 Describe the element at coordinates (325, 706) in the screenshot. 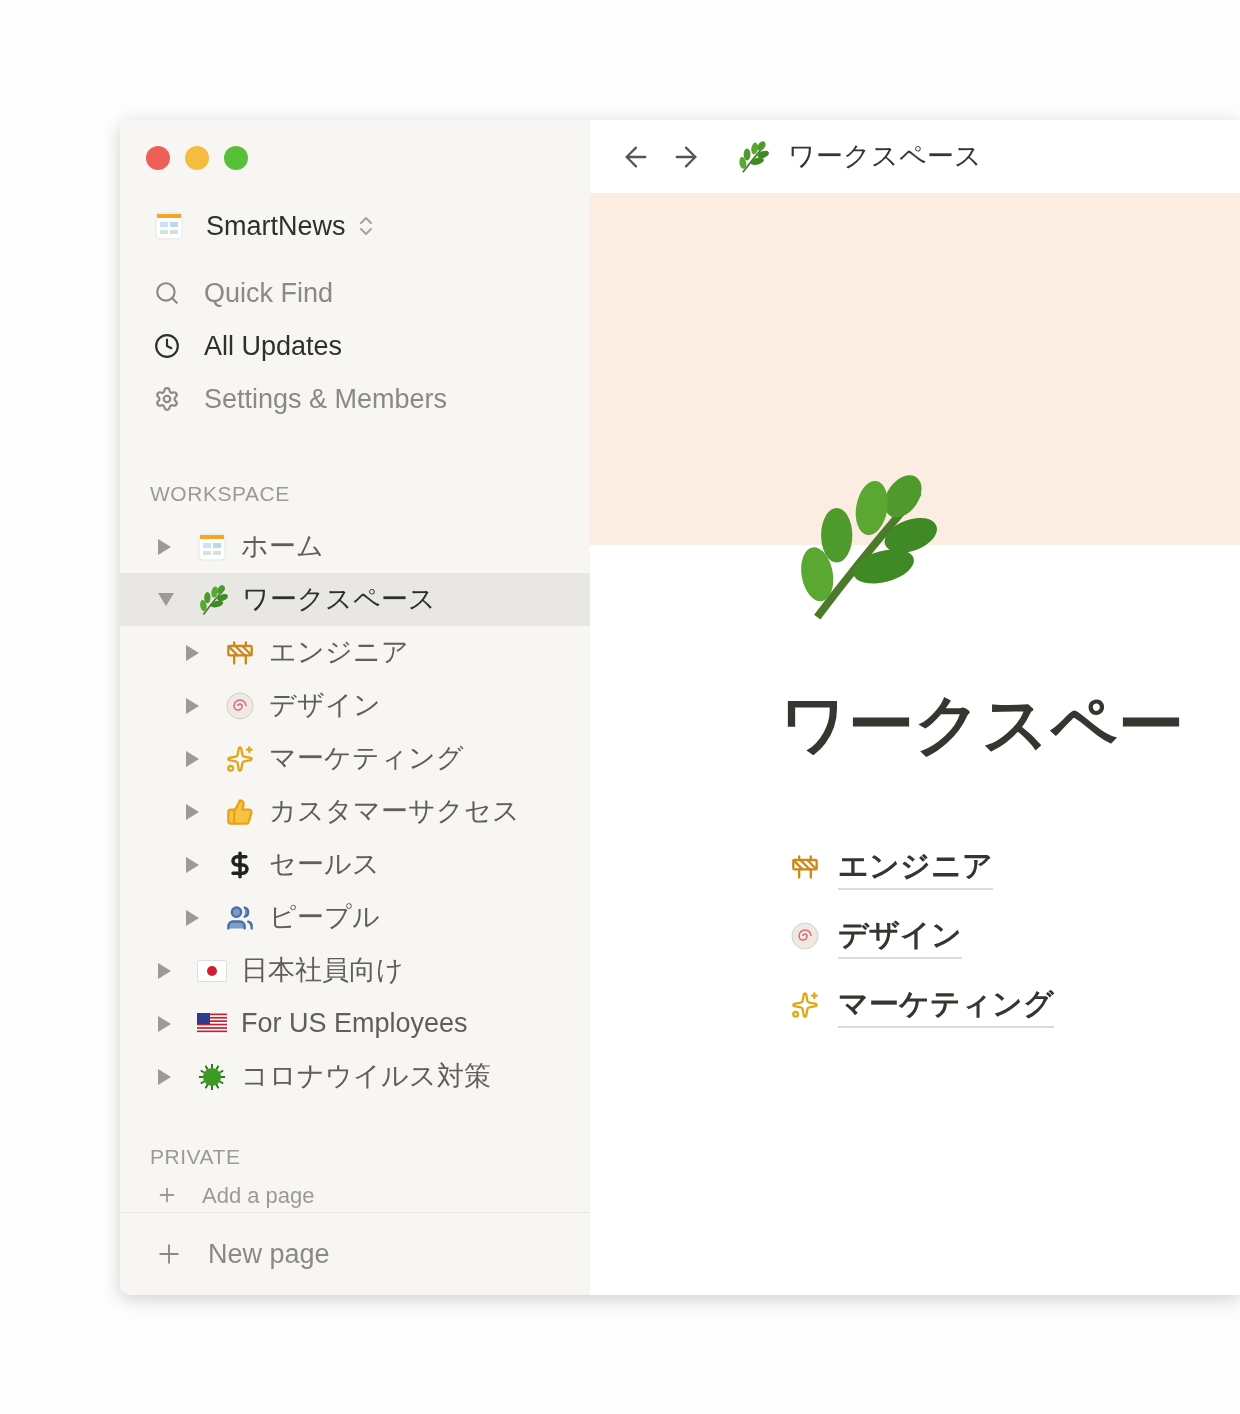

I see `page-title: デザイン` at that location.